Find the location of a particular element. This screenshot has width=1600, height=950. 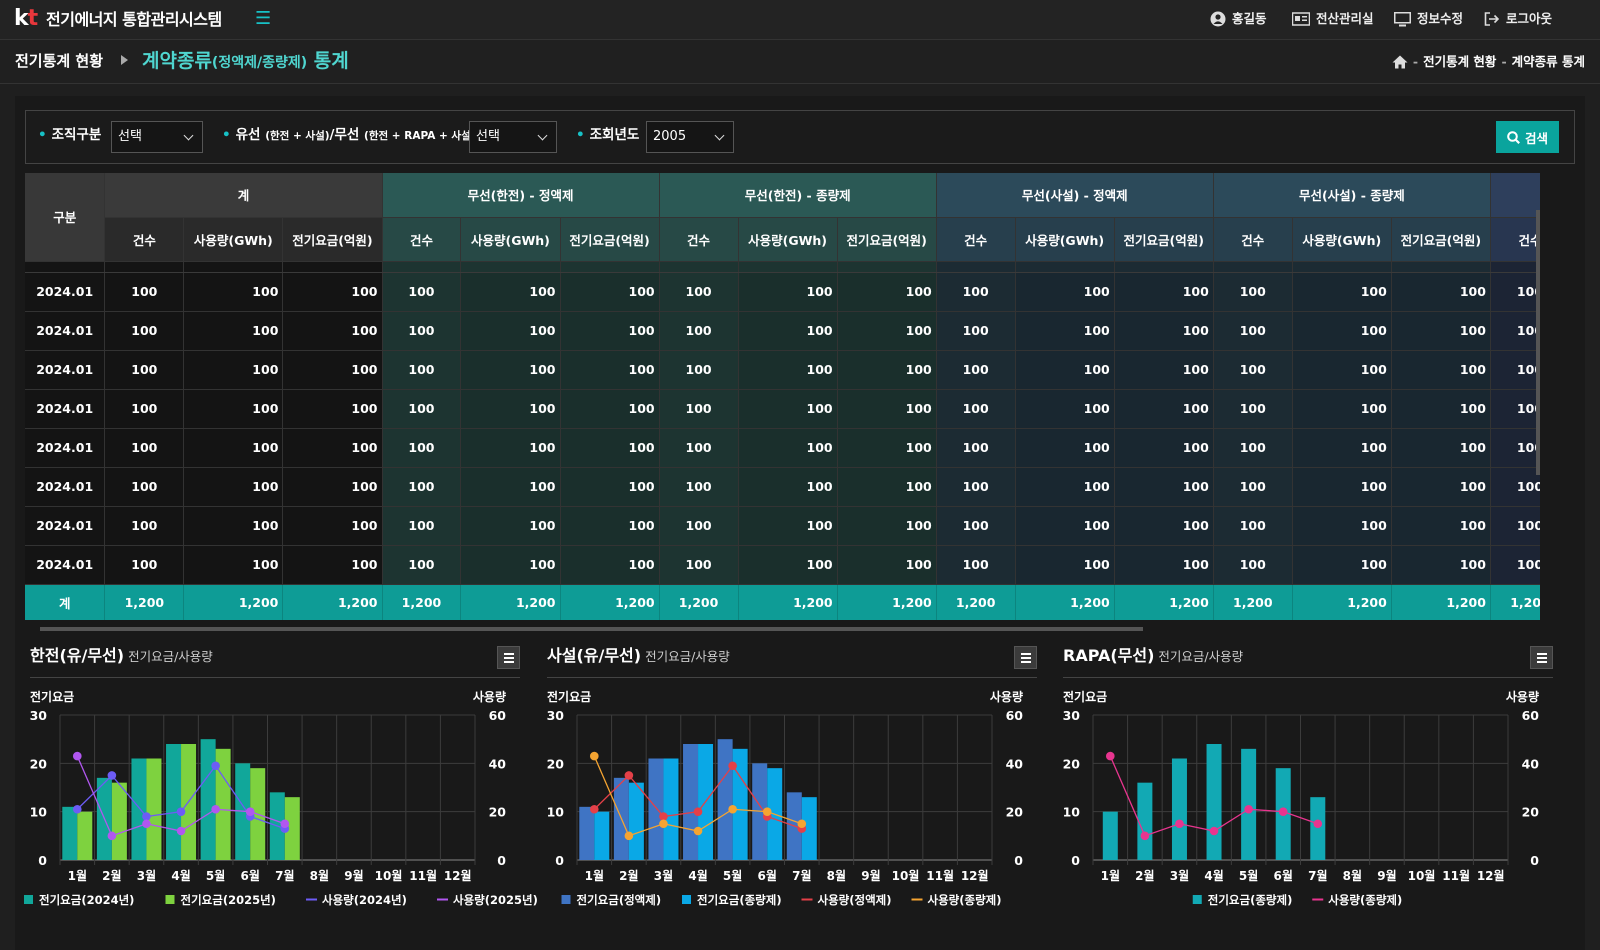

hamburger-menu-icon: ☰ is located at coordinates (263, 19).